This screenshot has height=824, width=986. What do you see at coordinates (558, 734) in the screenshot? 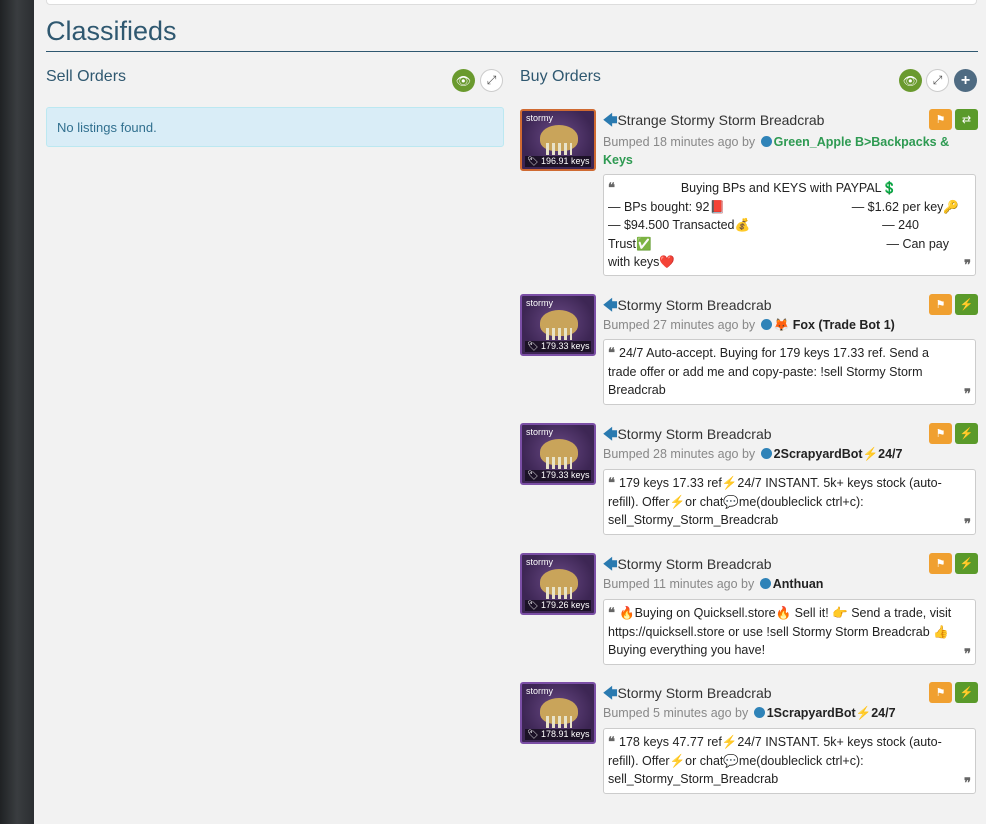
I see `price-tag: 🏷 178.91 keys` at bounding box center [558, 734].